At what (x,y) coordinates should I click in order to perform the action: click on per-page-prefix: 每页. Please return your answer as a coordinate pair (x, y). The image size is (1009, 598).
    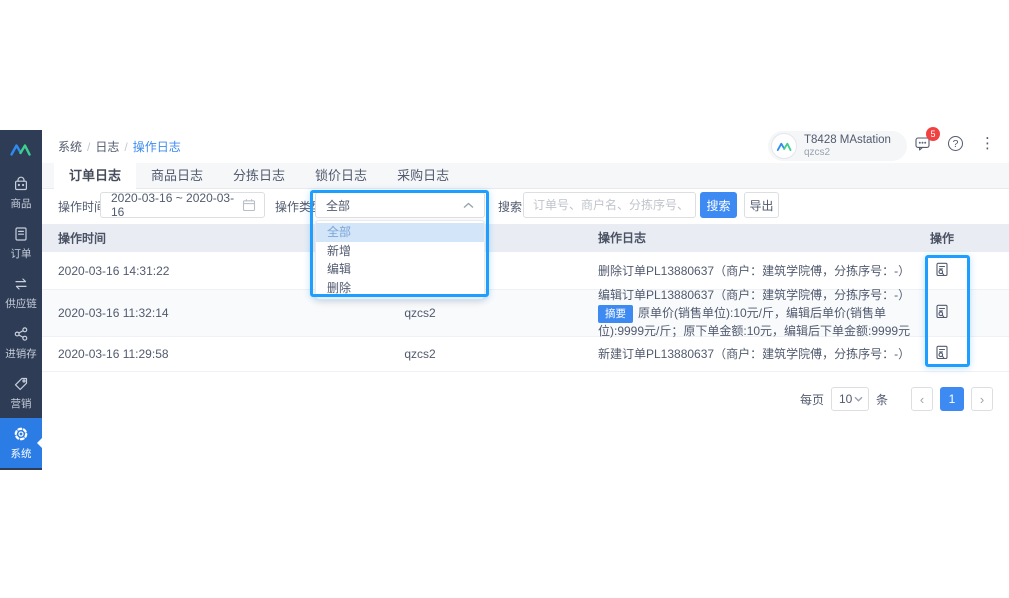
    Looking at the image, I should click on (811, 399).